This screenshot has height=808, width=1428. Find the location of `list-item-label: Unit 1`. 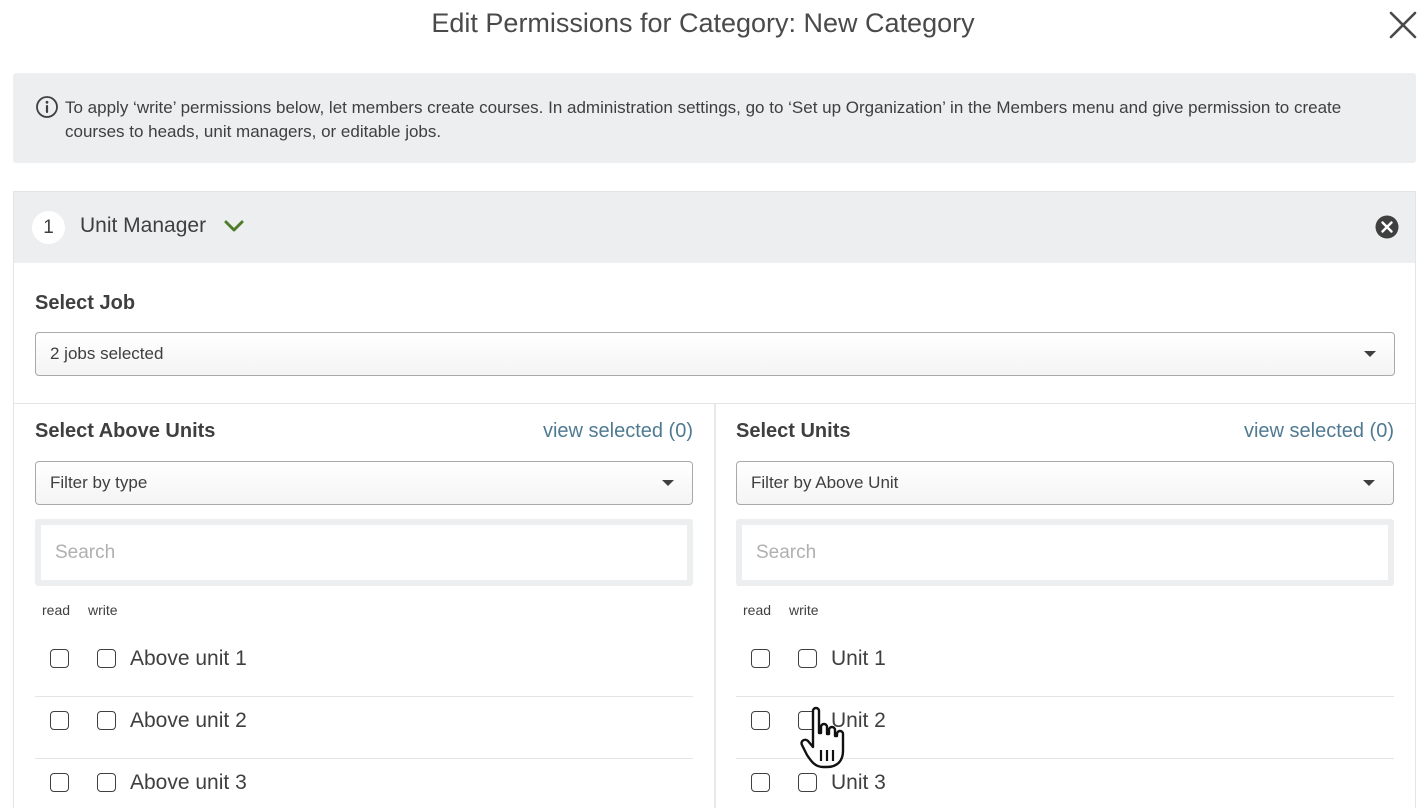

list-item-label: Unit 1 is located at coordinates (858, 658).